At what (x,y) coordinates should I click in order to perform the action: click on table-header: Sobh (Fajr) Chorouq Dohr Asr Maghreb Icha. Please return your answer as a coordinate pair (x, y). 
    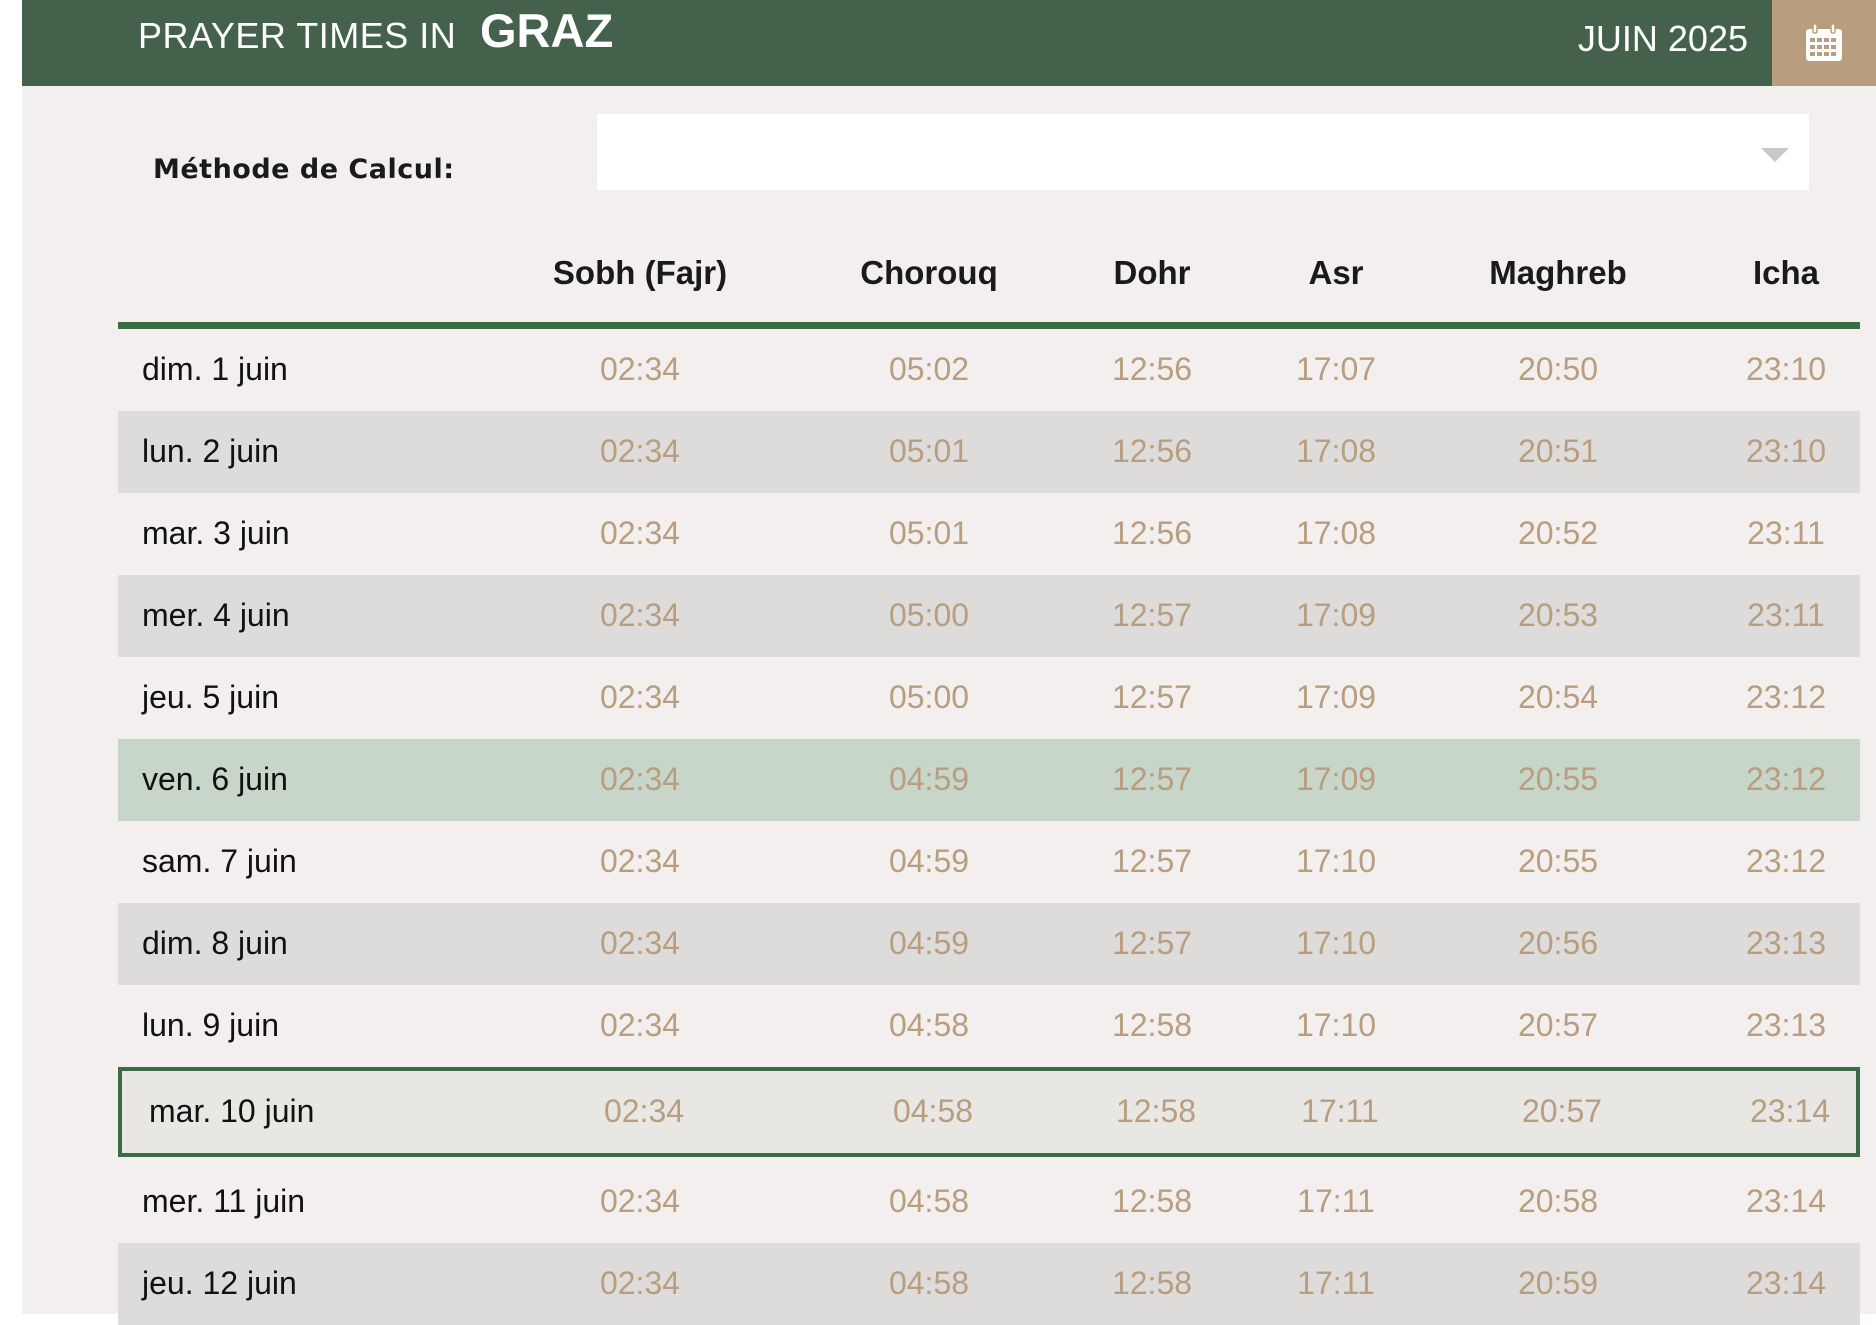
    Looking at the image, I should click on (989, 279).